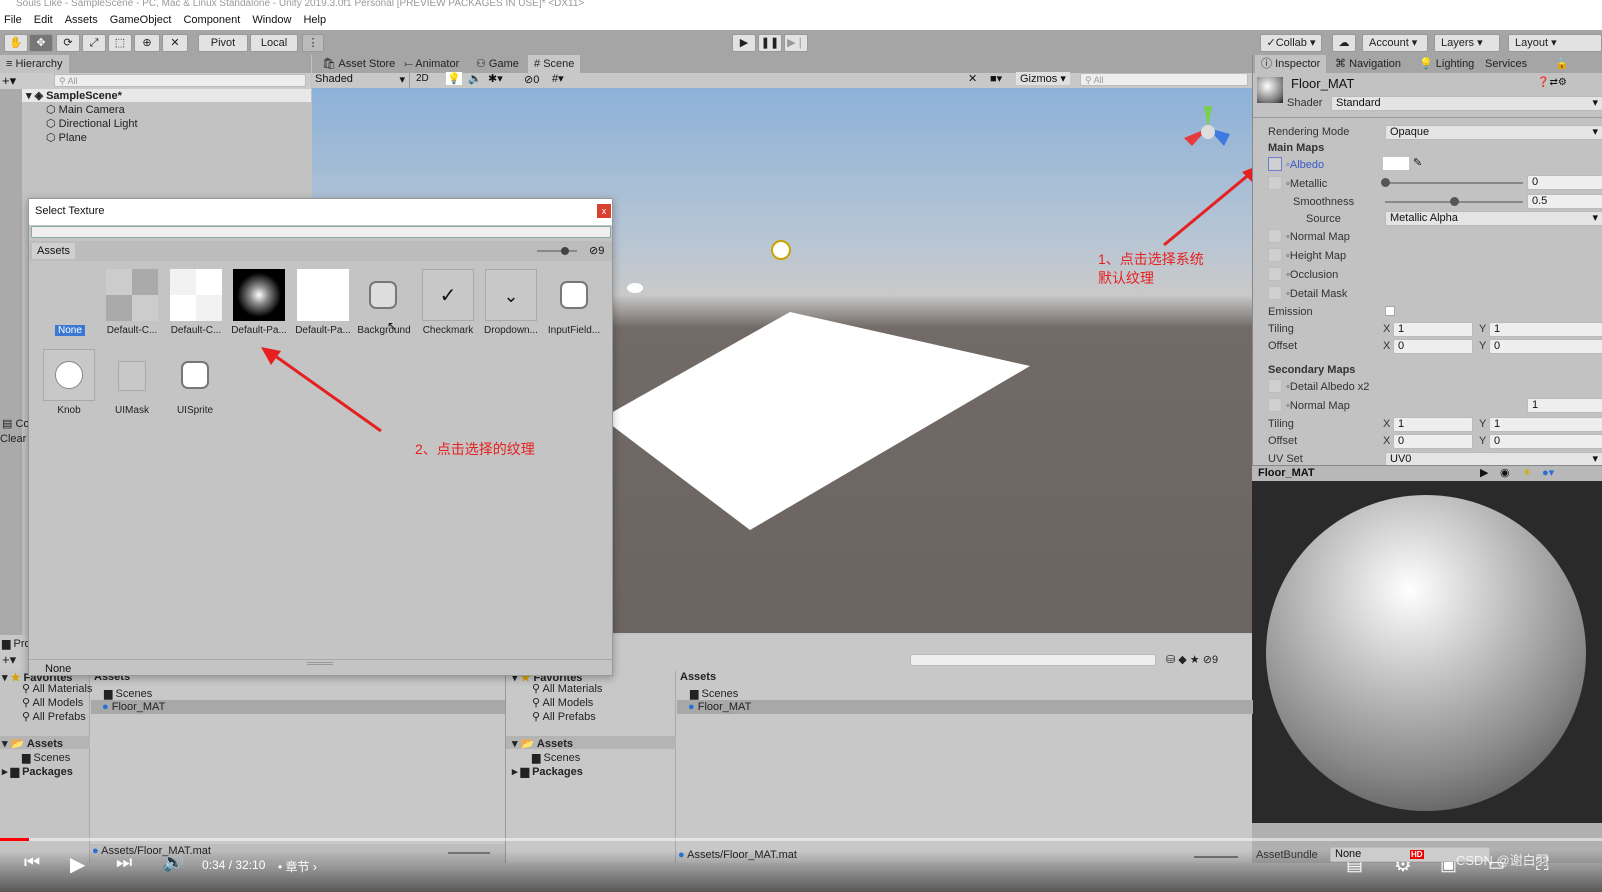  What do you see at coordinates (128, 693) in the screenshot?
I see `content-scenes: ▆ Scenes` at bounding box center [128, 693].